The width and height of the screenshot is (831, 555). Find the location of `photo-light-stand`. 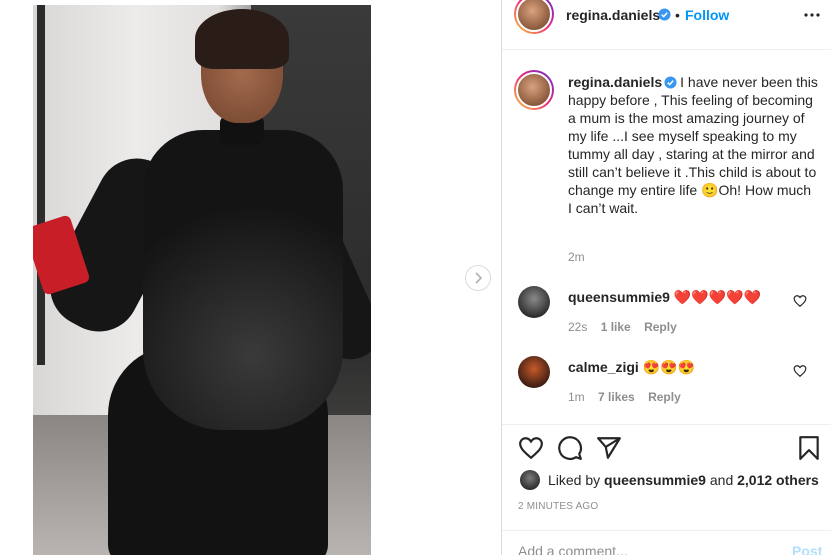

photo-light-stand is located at coordinates (41, 185).